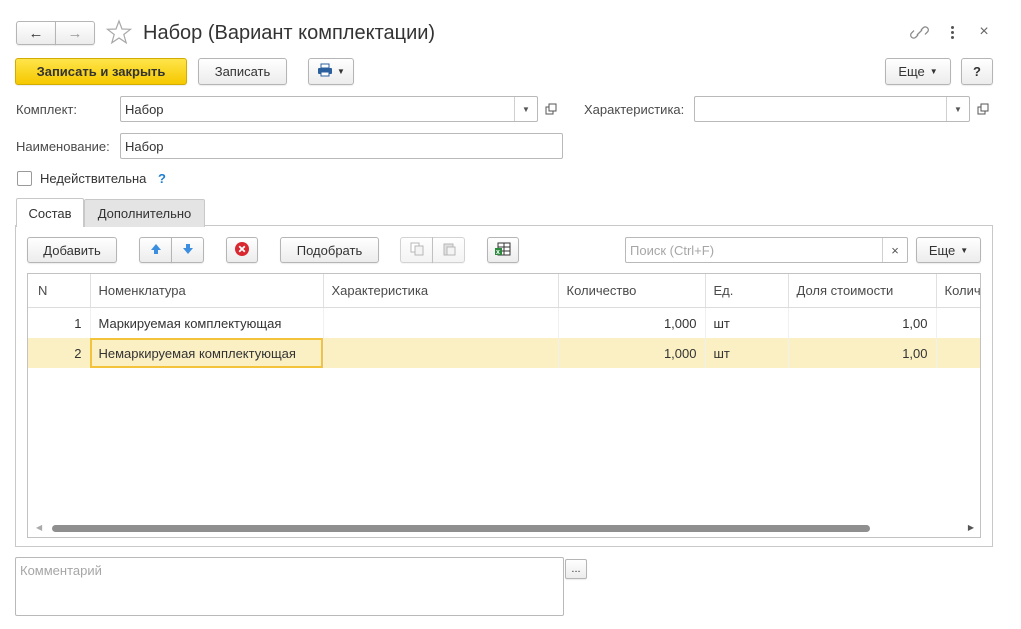  What do you see at coordinates (242, 71) in the screenshot?
I see `save-button: Записать` at bounding box center [242, 71].